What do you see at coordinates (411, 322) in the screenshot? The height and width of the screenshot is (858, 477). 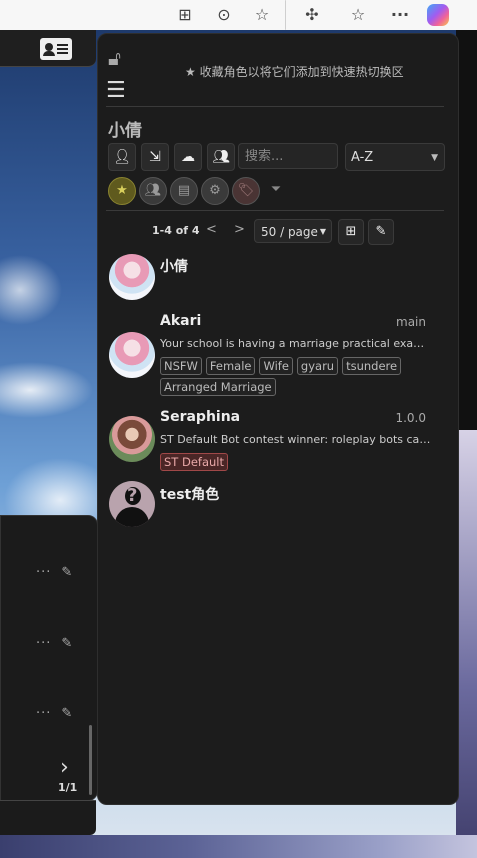 I see `character-version: main` at bounding box center [411, 322].